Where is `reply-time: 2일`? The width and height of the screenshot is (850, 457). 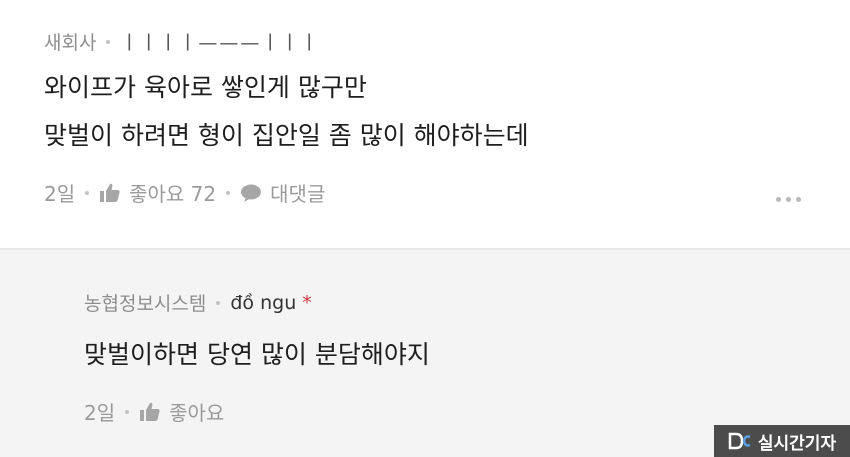 reply-time: 2일 is located at coordinates (100, 413).